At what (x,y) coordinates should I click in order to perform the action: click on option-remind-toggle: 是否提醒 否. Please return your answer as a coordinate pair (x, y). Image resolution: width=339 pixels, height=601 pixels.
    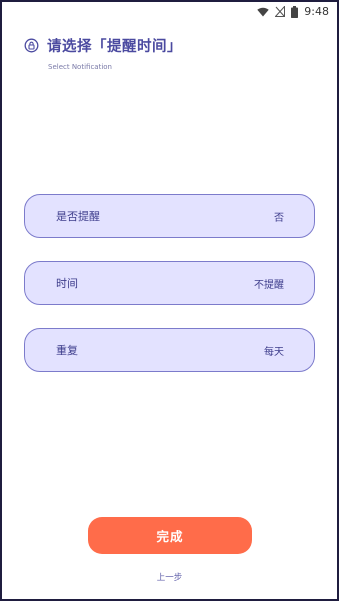
    Looking at the image, I should click on (169, 216).